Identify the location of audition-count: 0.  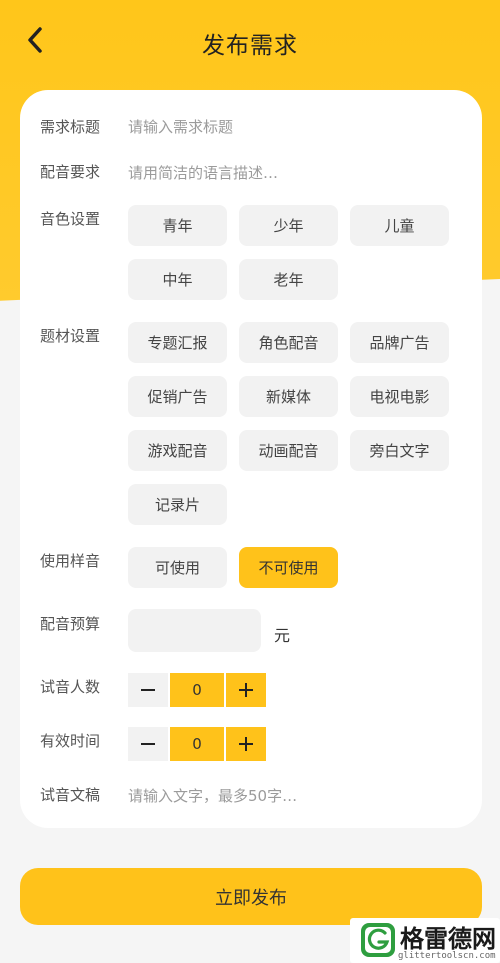
(197, 690).